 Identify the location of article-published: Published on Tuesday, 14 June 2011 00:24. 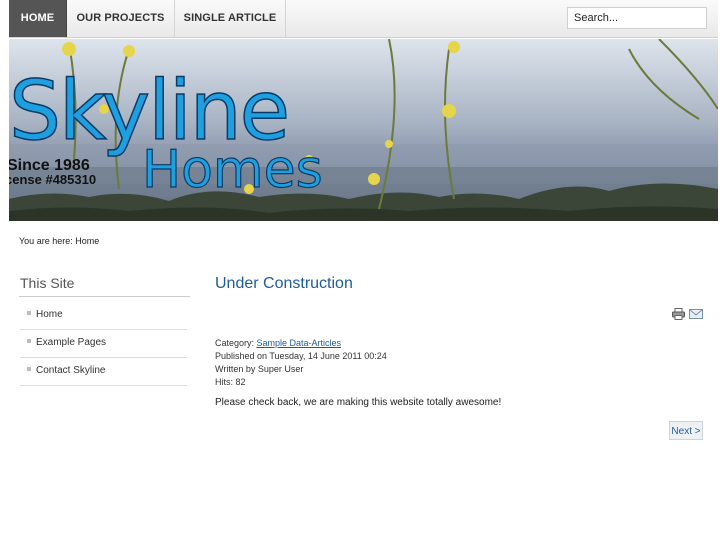
(301, 356).